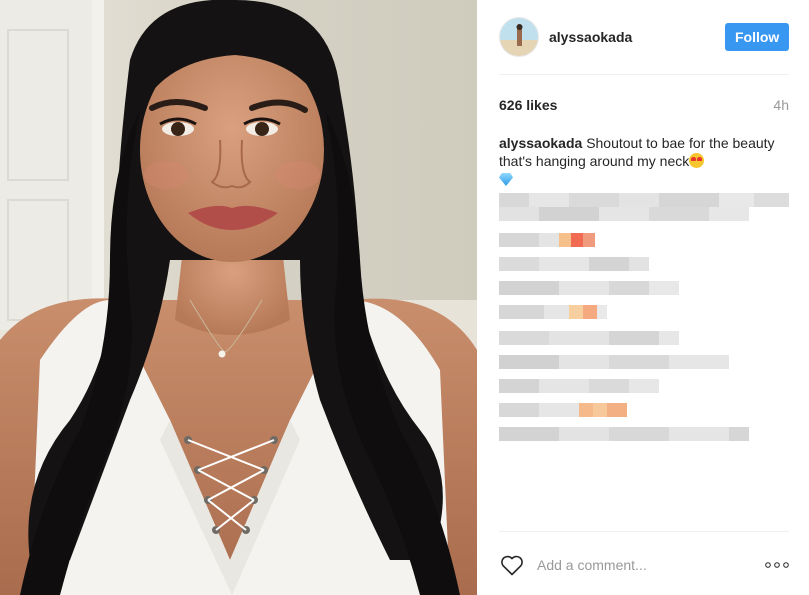  I want to click on avatar, so click(519, 37).